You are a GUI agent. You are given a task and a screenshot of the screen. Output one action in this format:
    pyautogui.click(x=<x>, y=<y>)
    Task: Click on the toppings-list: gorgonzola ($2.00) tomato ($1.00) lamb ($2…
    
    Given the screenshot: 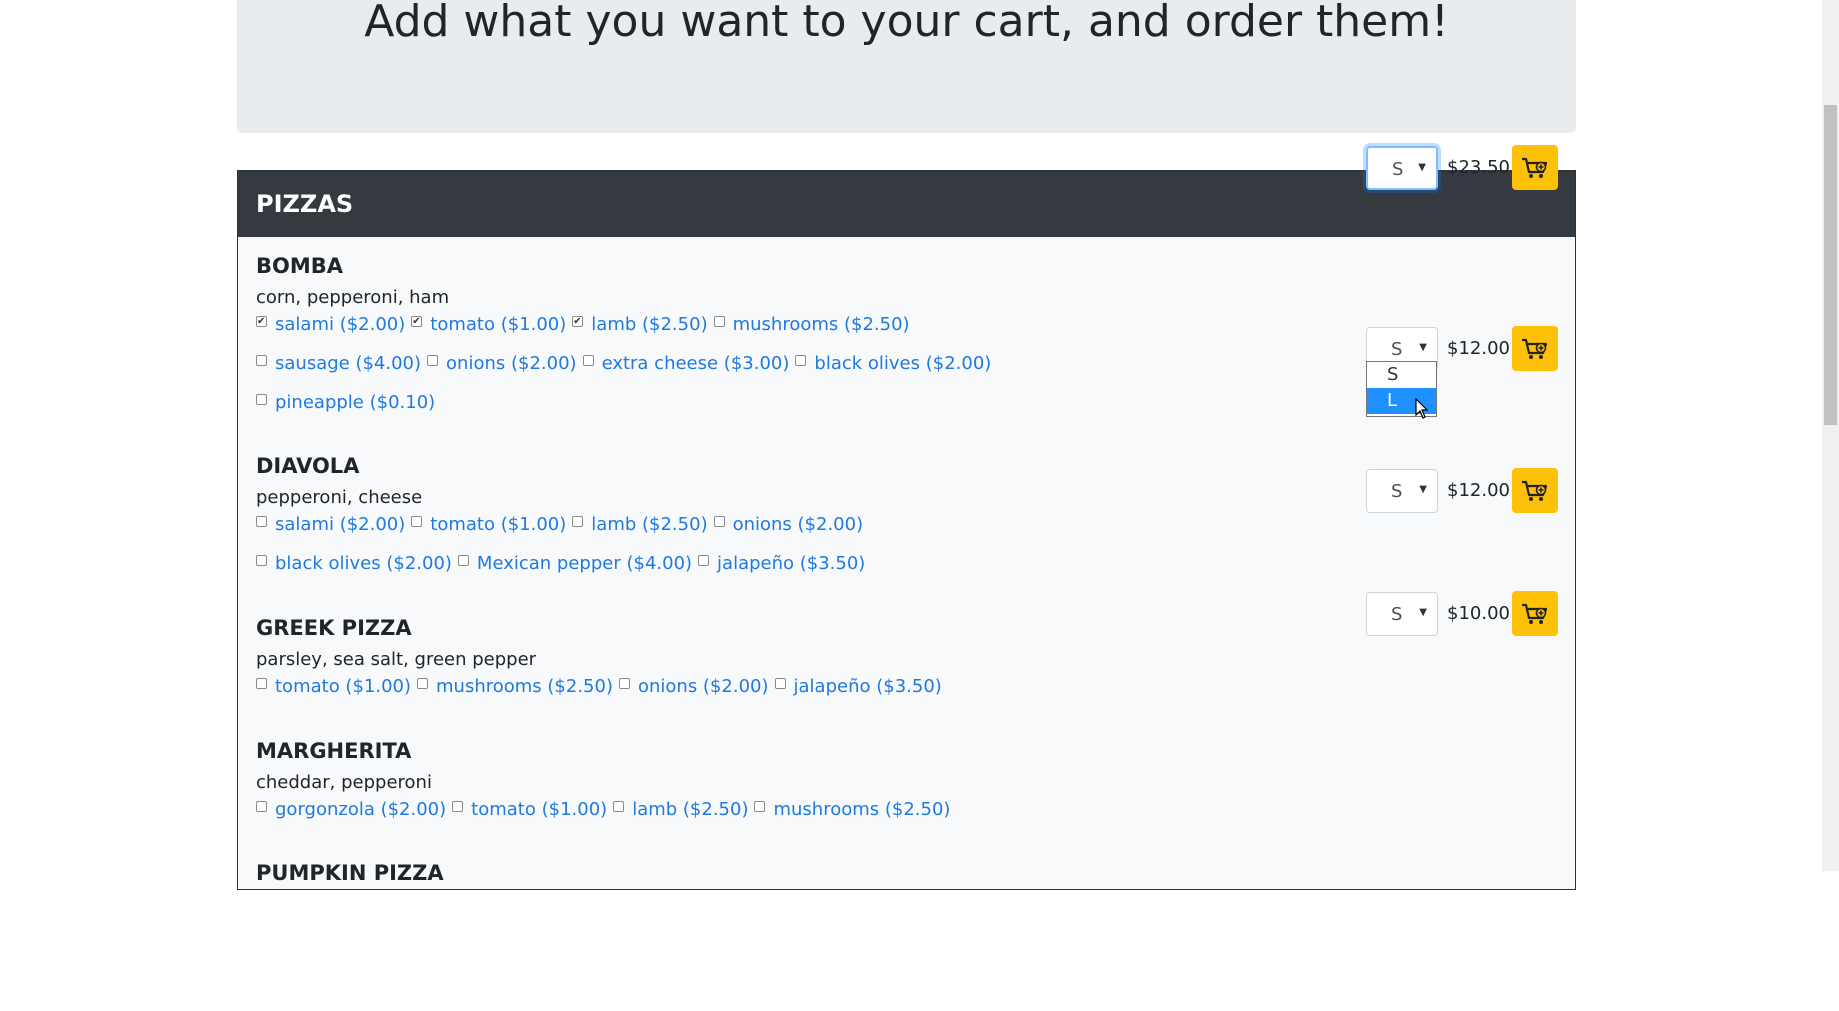 What is the action you would take?
    pyautogui.click(x=756, y=818)
    